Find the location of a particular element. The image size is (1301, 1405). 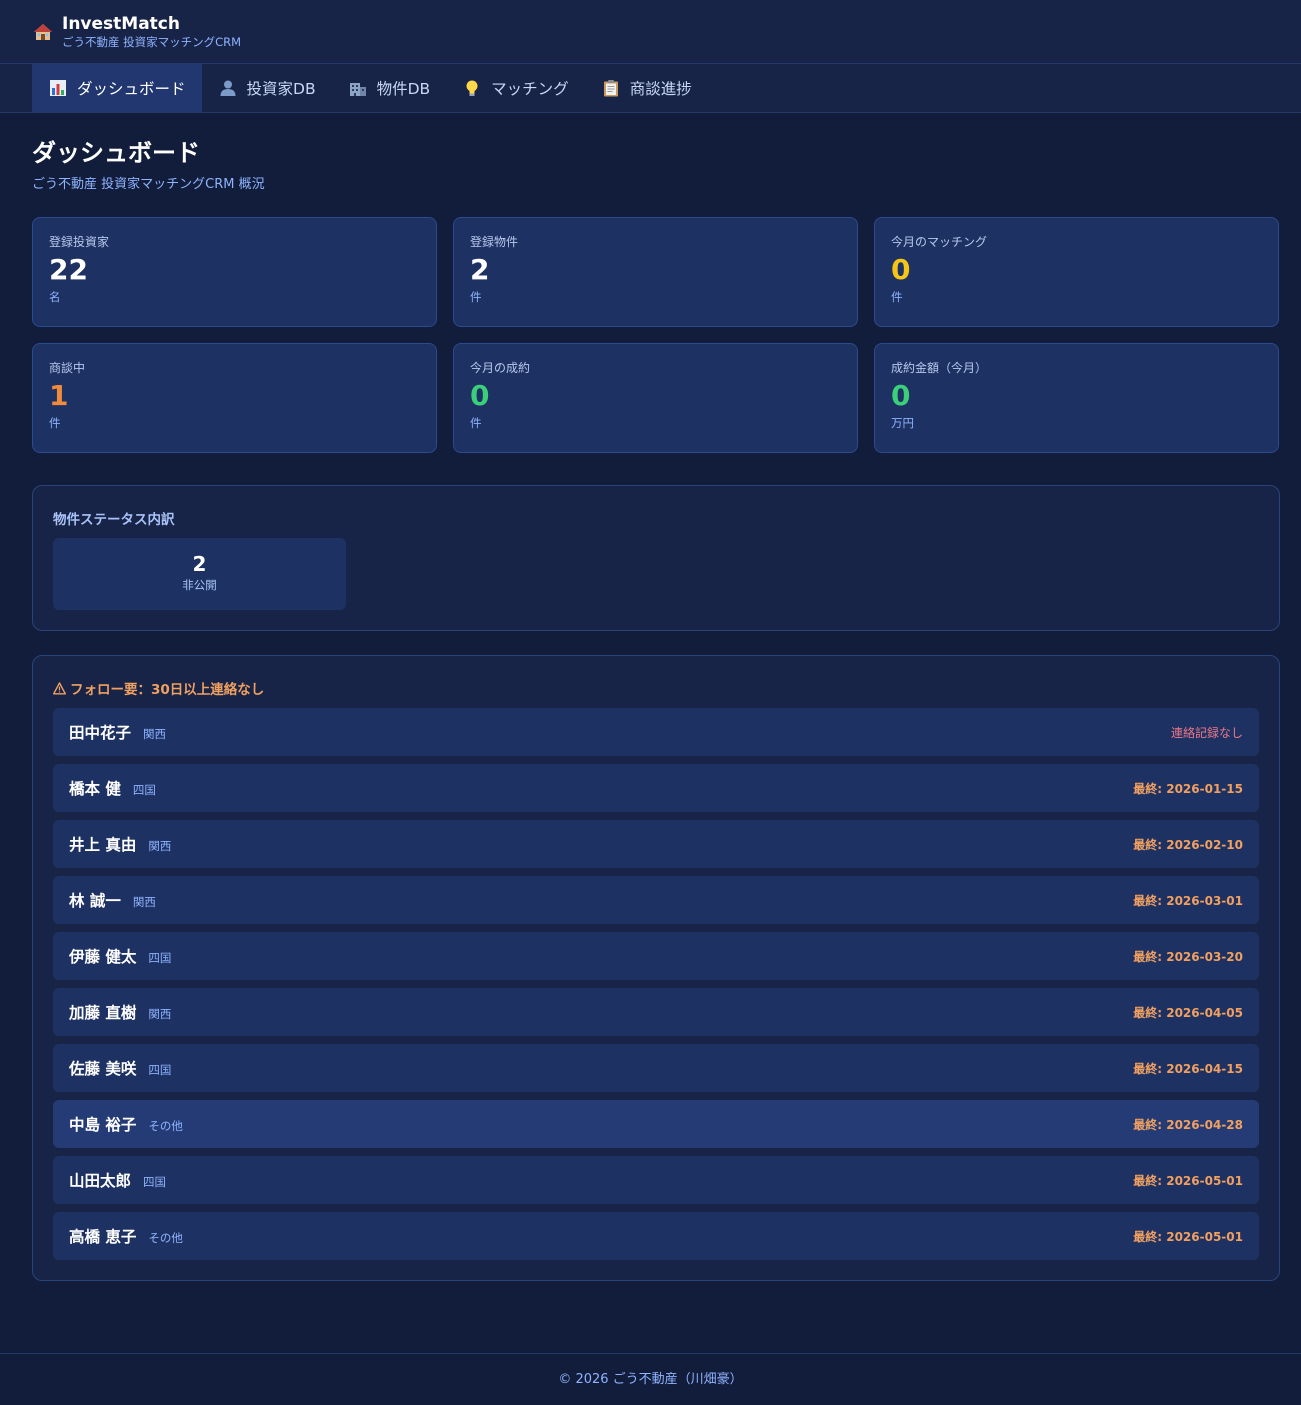

investor-name: 田中花子 is located at coordinates (100, 733).